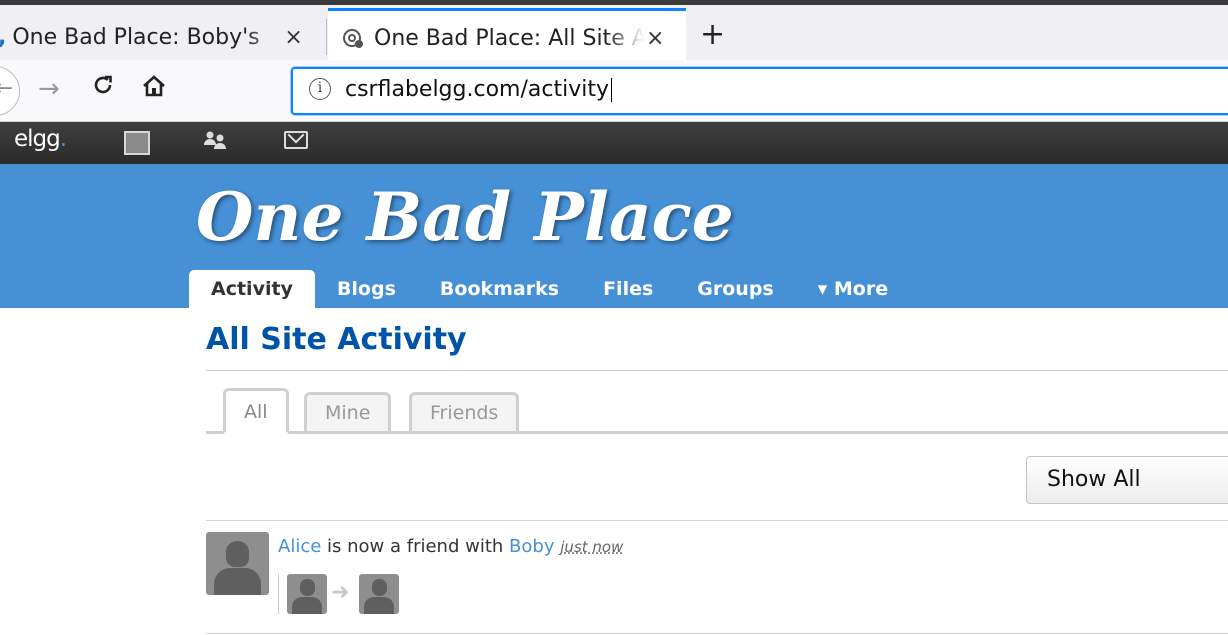 The width and height of the screenshot is (1228, 635). What do you see at coordinates (592, 547) in the screenshot?
I see `timestamp: just now` at bounding box center [592, 547].